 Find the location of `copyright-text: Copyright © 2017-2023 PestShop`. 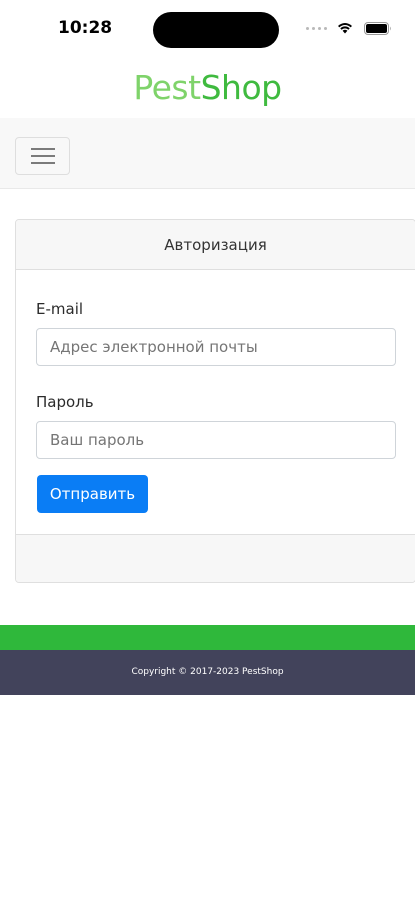

copyright-text: Copyright © 2017-2023 PestShop is located at coordinates (207, 672).